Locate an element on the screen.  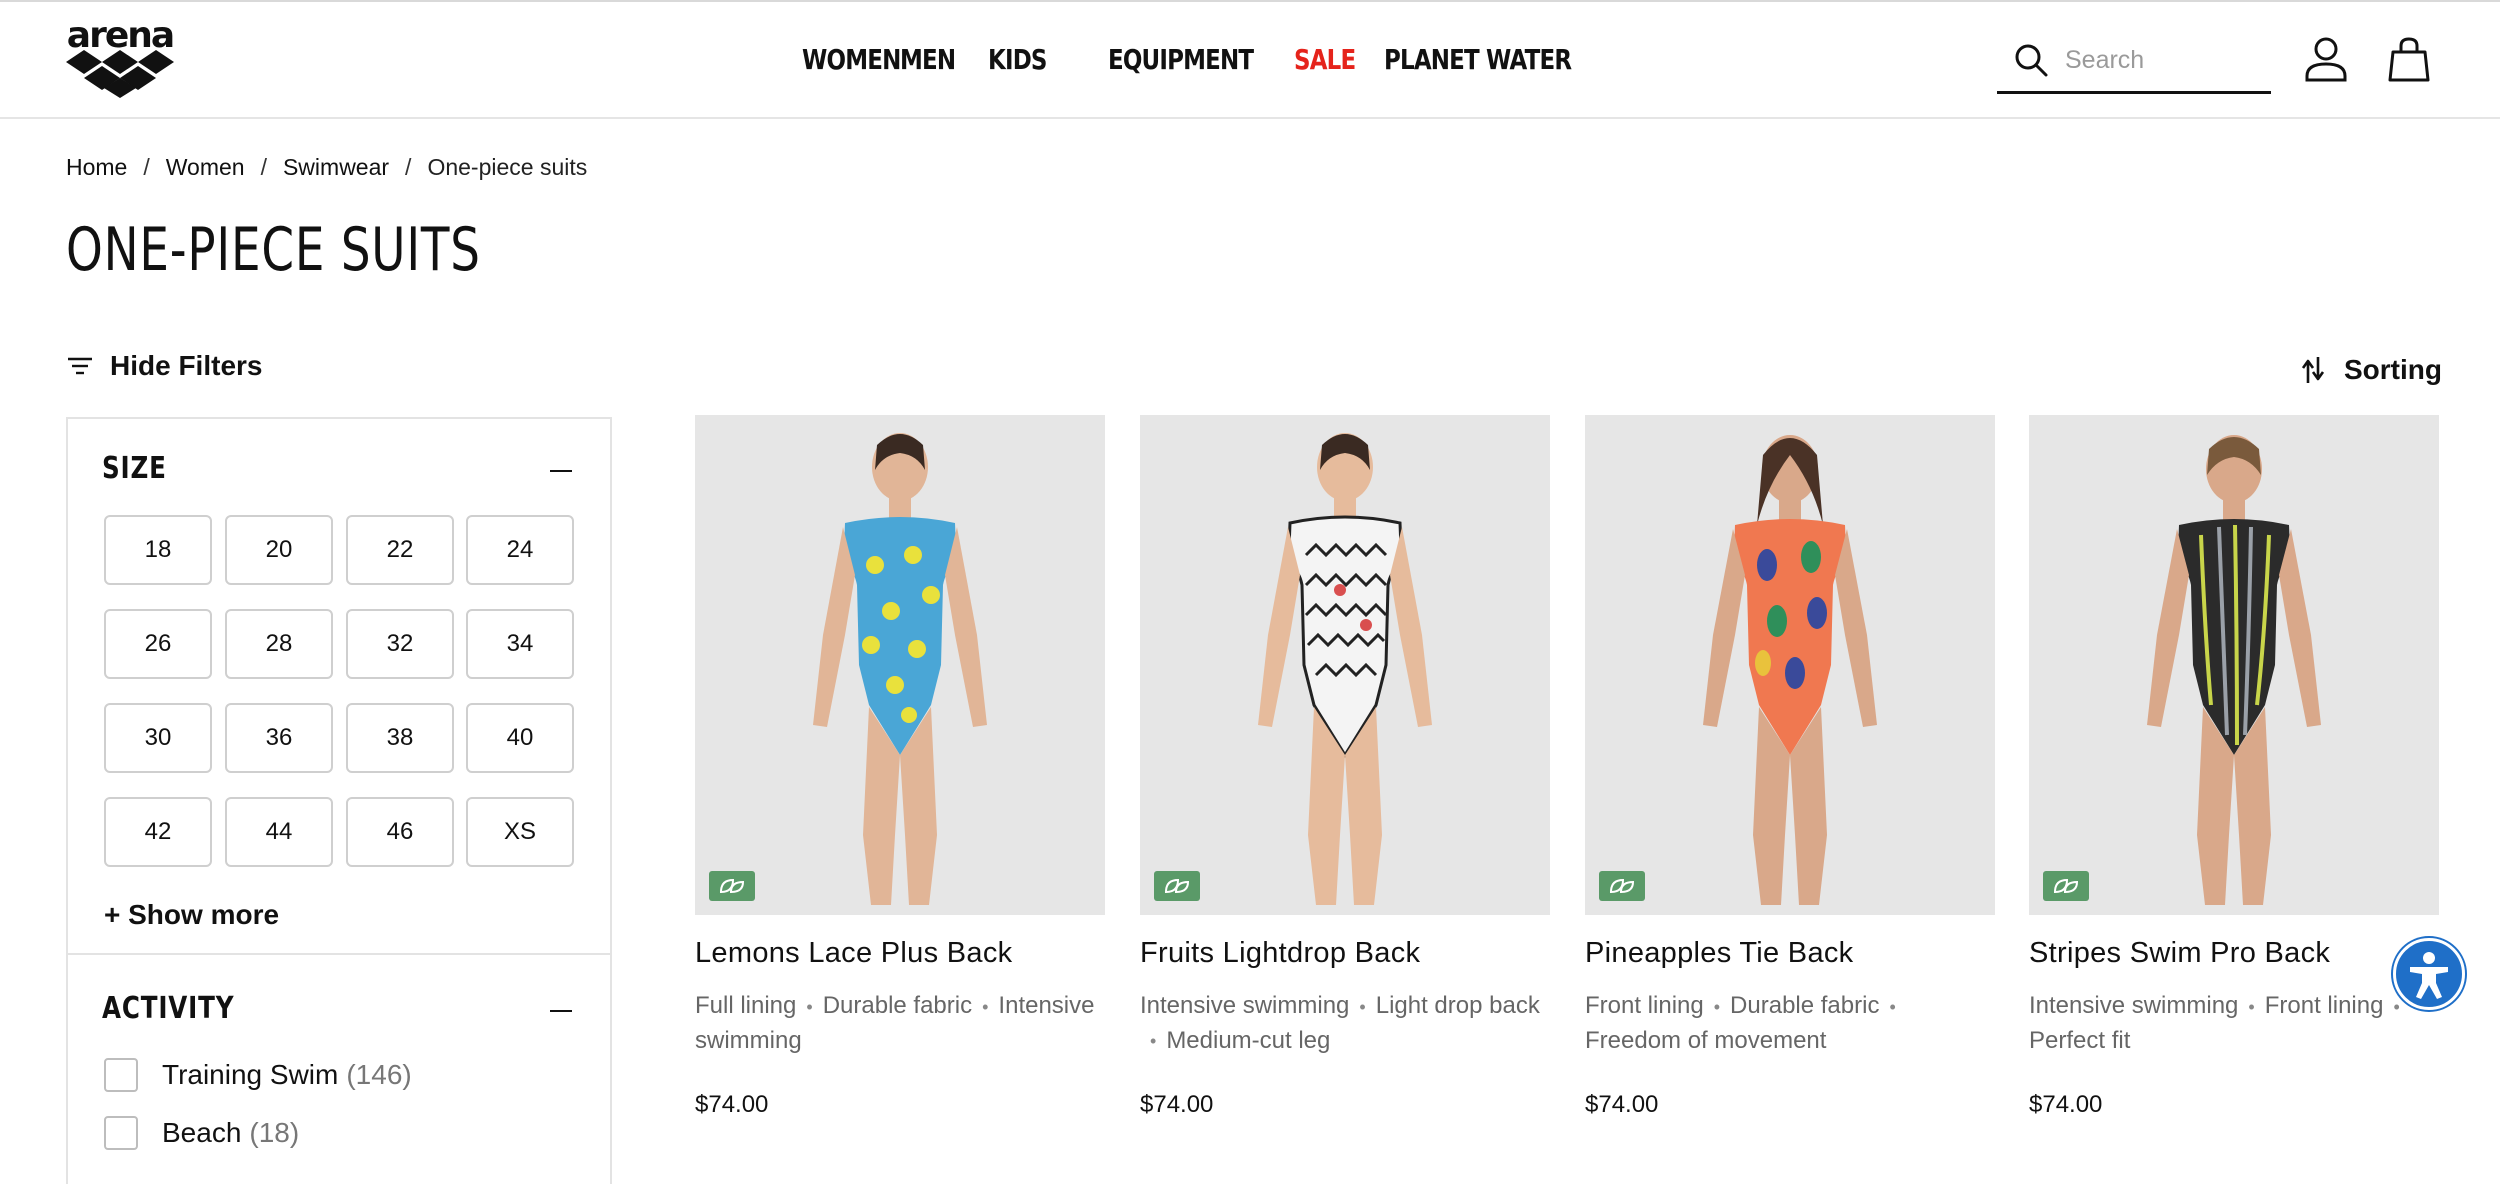
arena-logo: arena is located at coordinates (120, 58).